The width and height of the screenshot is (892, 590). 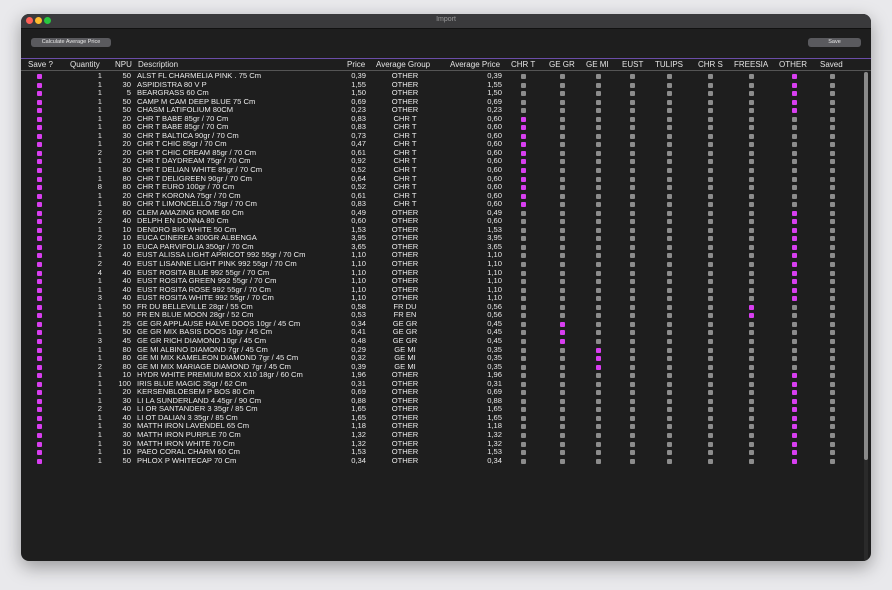 I want to click on calculate-average-price-button: Calculate Average Price, so click(x=71, y=42).